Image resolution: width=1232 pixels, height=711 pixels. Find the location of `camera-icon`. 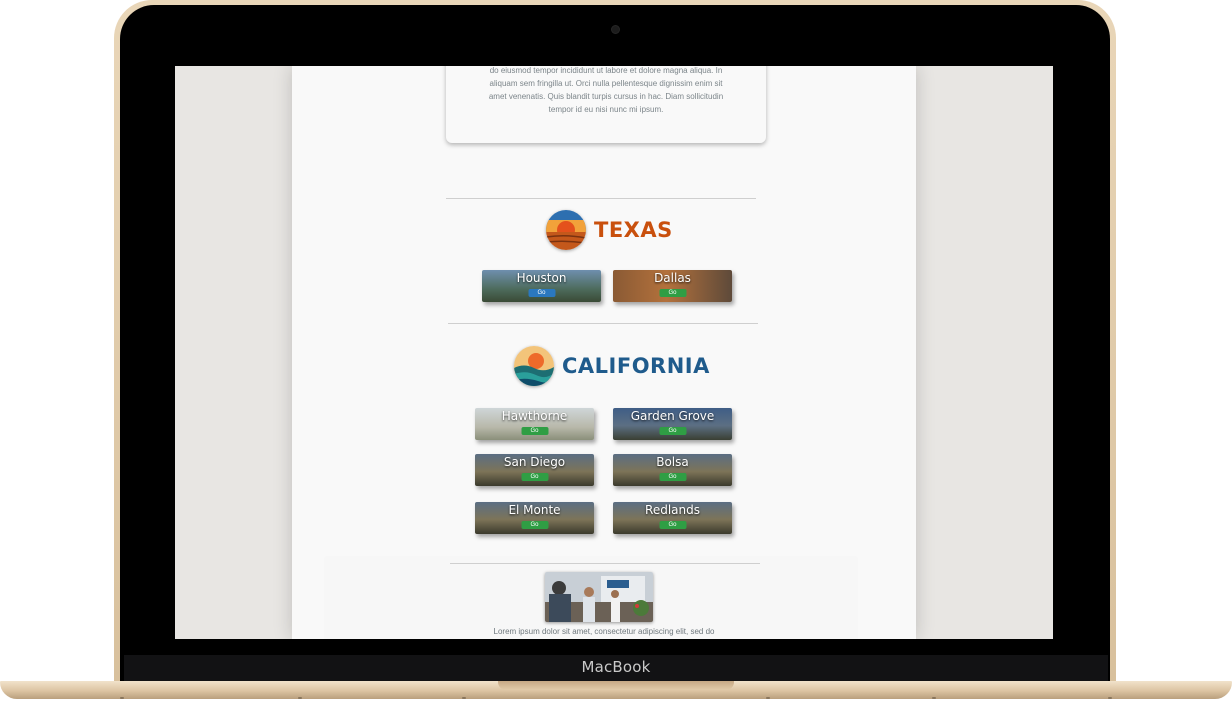

camera-icon is located at coordinates (615, 29).